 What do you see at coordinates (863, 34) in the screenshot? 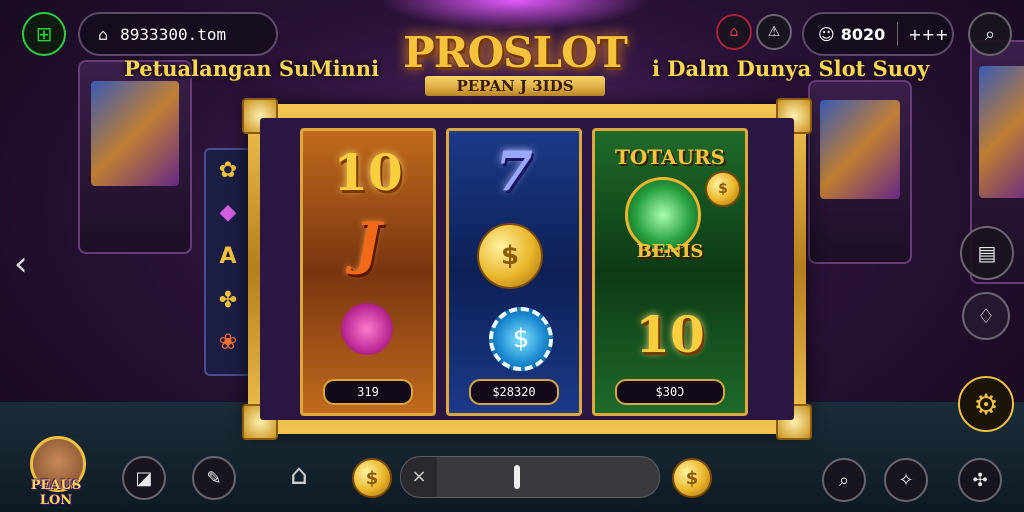
I see `account-value: 8020` at bounding box center [863, 34].